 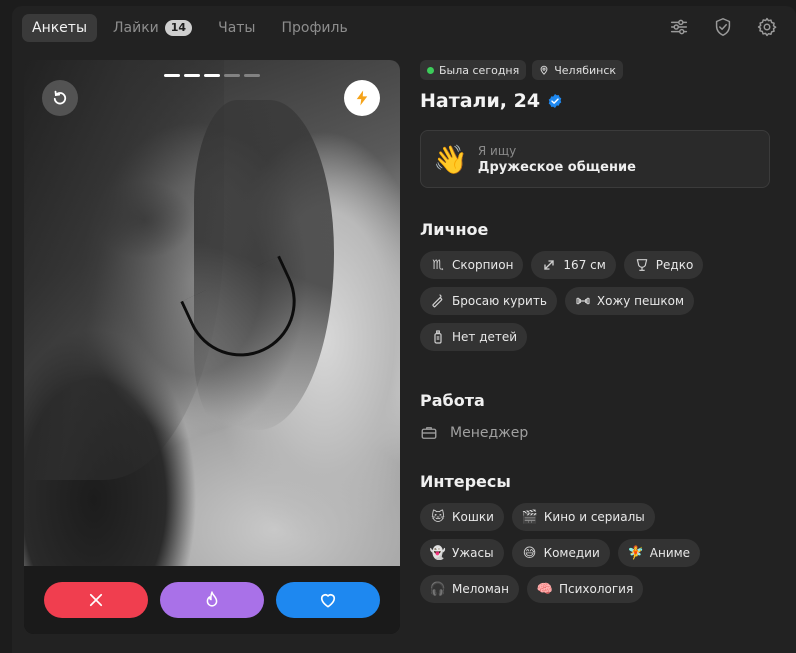 I want to click on tab-label: Профиль, so click(x=314, y=28).